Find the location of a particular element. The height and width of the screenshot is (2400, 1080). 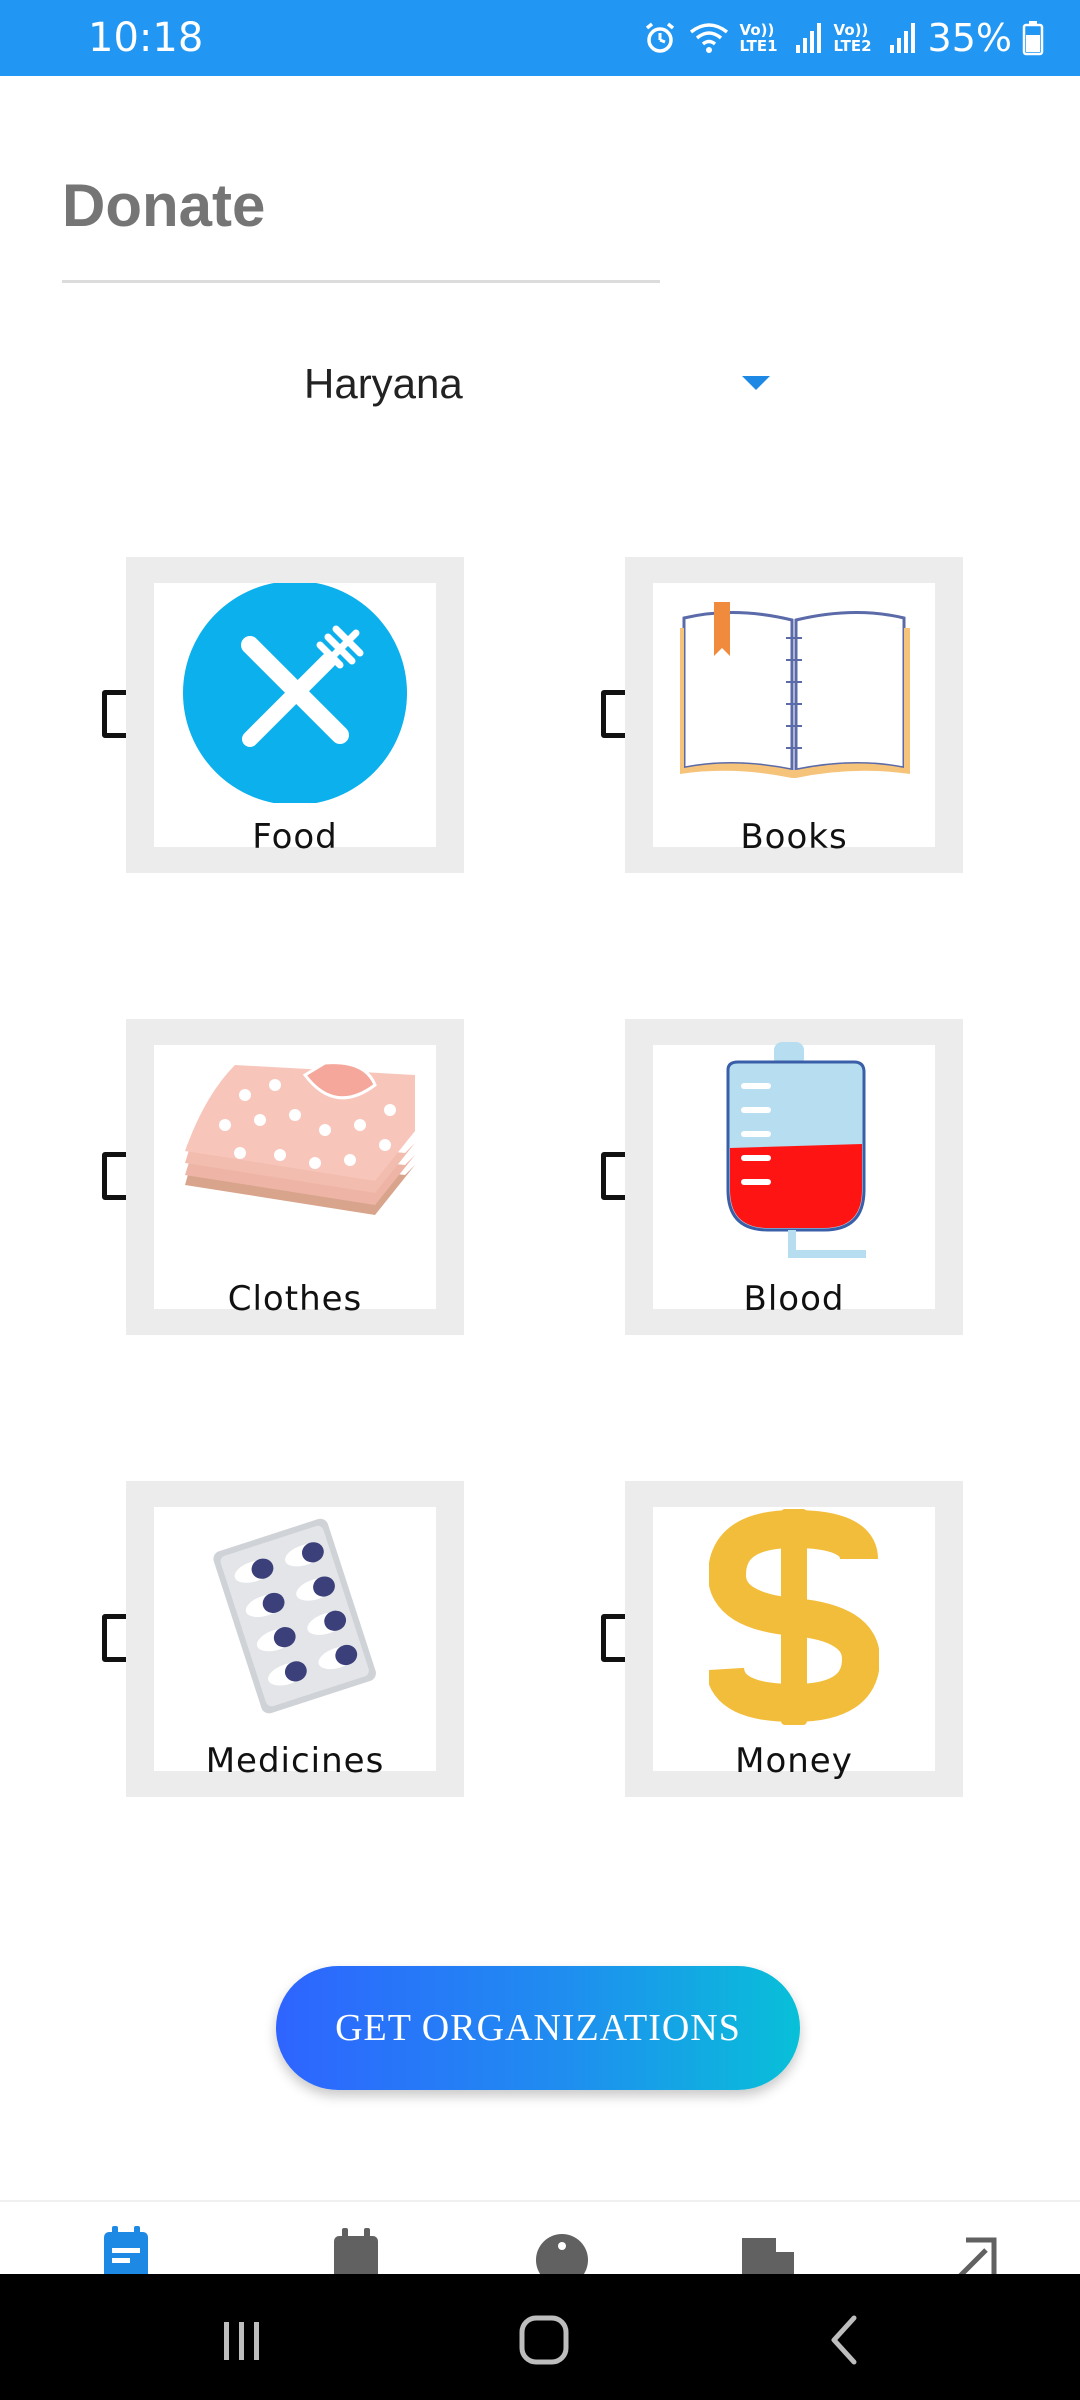

category-tile-books: Books is located at coordinates (794, 715).